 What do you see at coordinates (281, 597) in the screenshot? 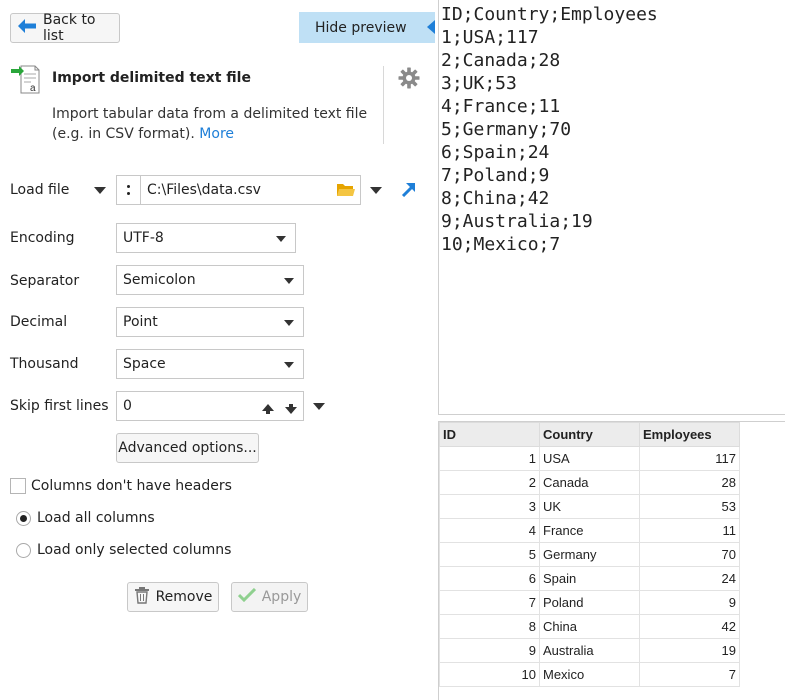
I see `apply-label: Apply` at bounding box center [281, 597].